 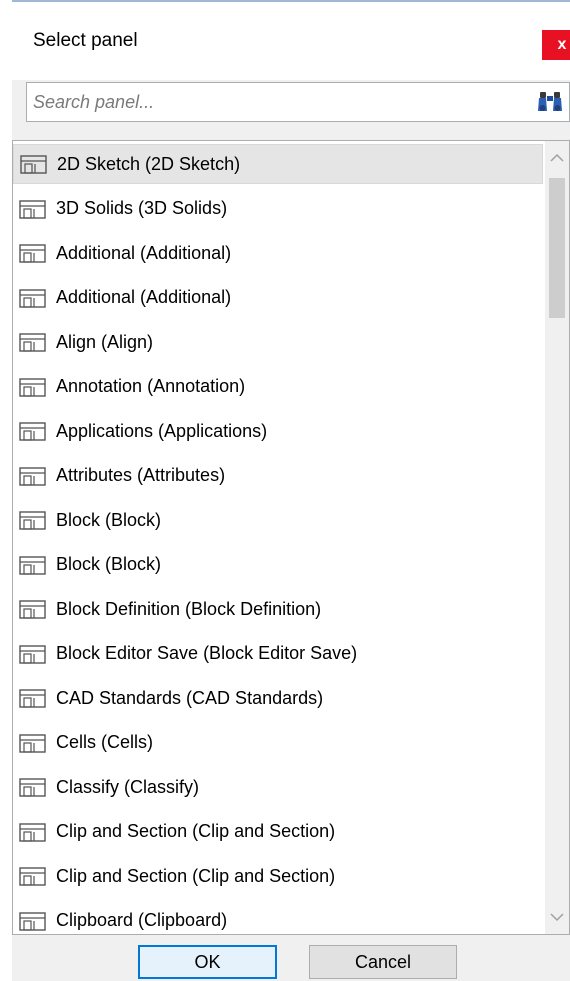 I want to click on search-box, so click(x=298, y=102).